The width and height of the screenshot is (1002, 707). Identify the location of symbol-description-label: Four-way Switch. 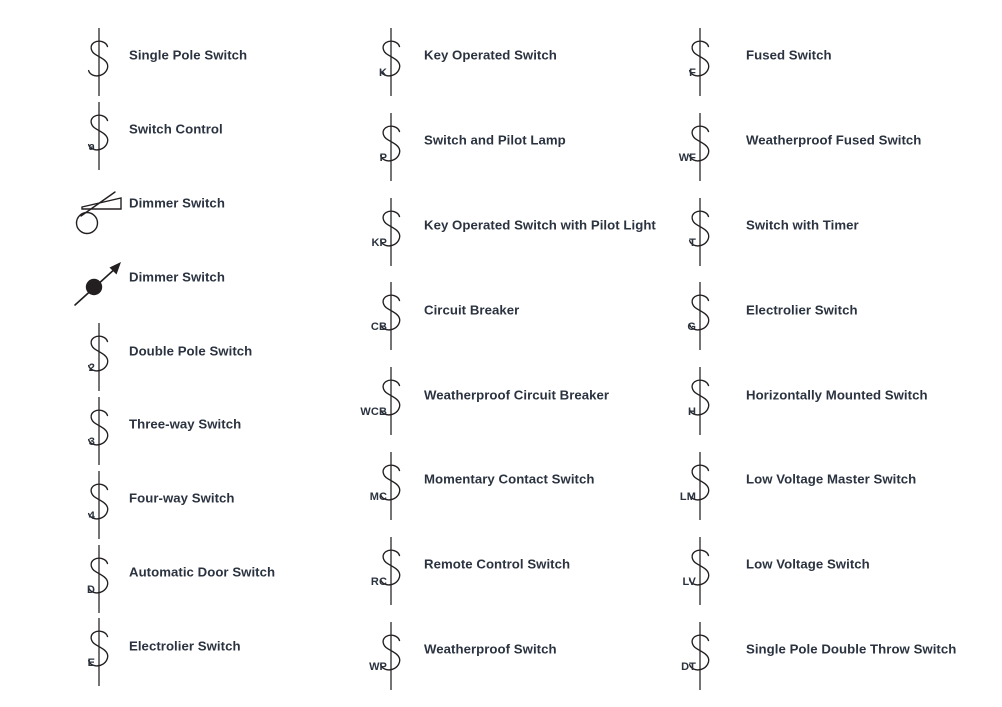
(182, 498).